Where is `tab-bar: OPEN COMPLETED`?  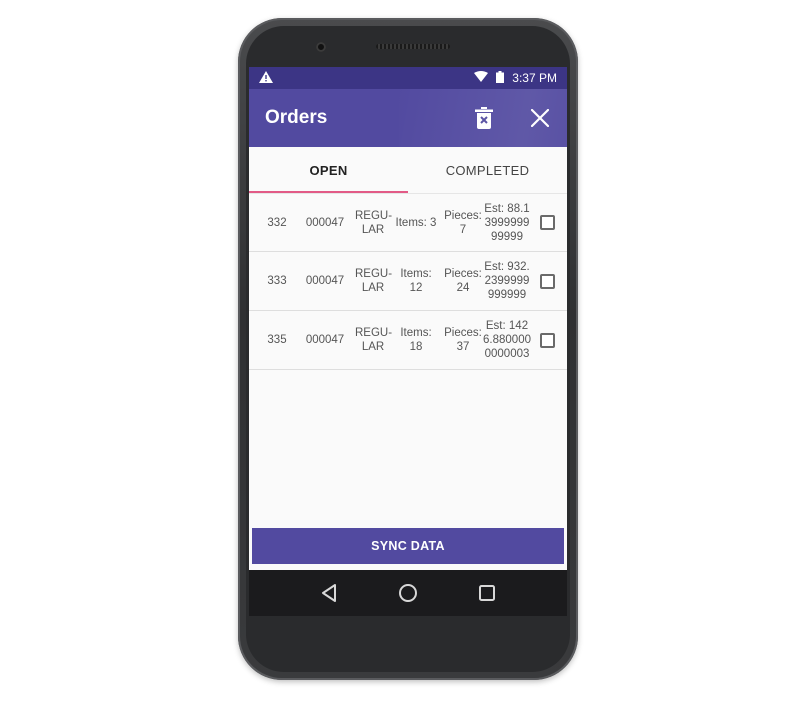 tab-bar: OPEN COMPLETED is located at coordinates (408, 170).